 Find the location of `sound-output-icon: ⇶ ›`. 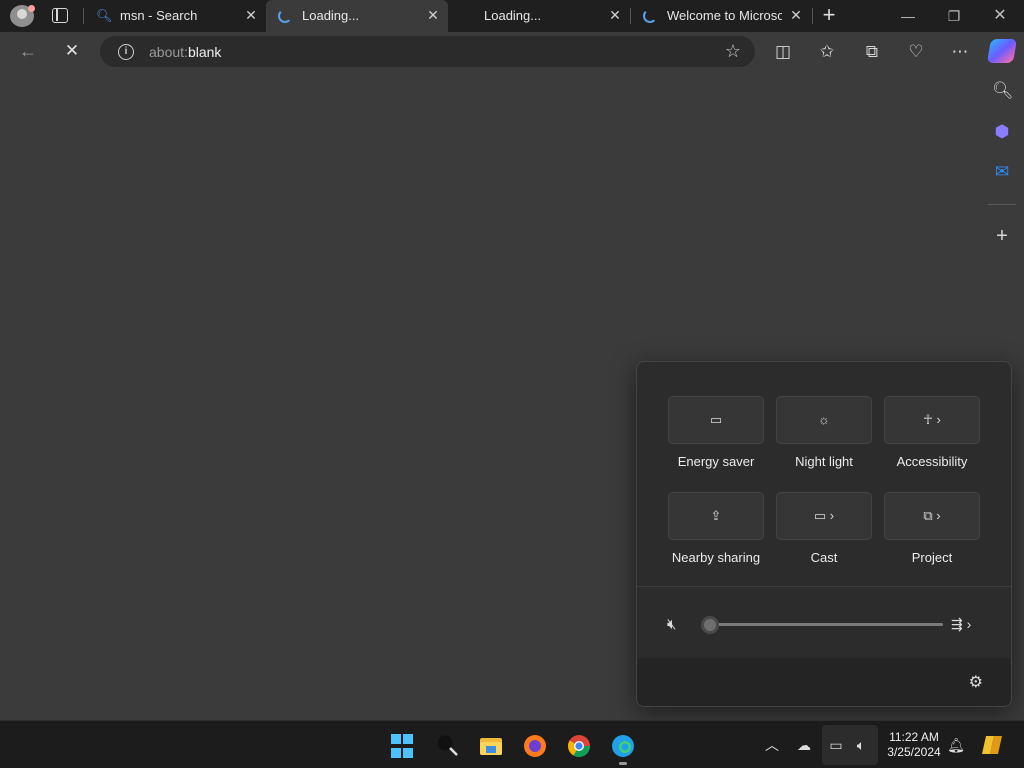

sound-output-icon: ⇶ › is located at coordinates (968, 626).